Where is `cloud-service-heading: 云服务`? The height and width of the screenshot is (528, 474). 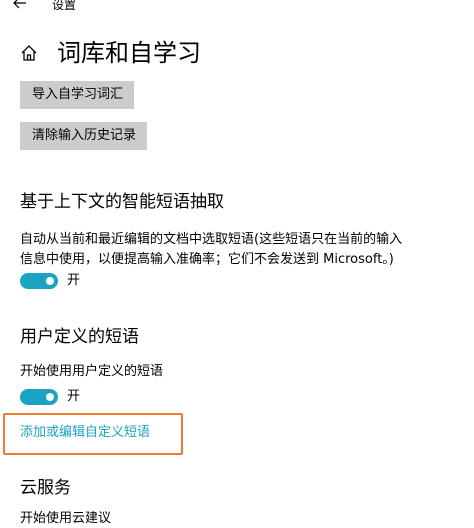
cloud-service-heading: 云服务 is located at coordinates (45, 488).